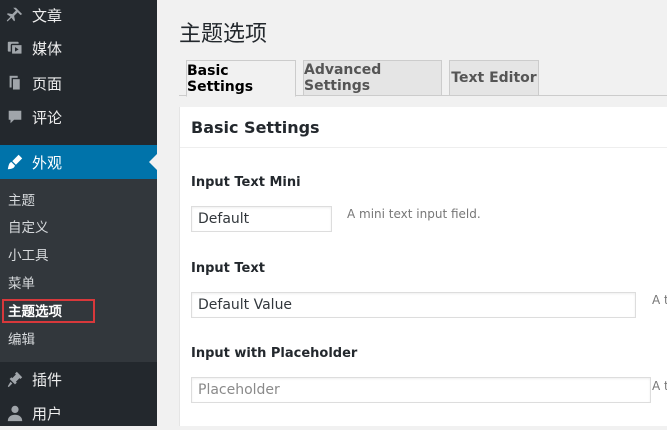 The height and width of the screenshot is (430, 667). I want to click on highlight-box, so click(48, 311).